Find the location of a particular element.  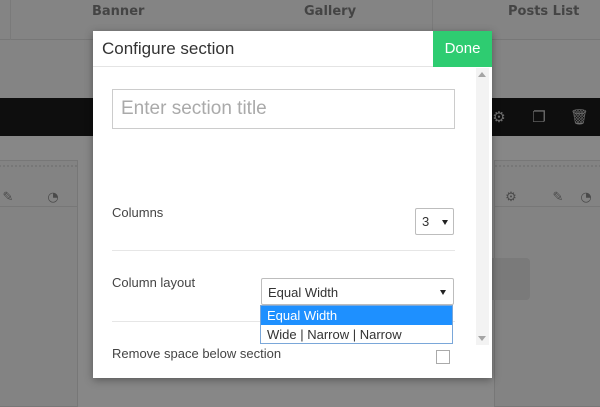

scroll-down-icon is located at coordinates (482, 338).